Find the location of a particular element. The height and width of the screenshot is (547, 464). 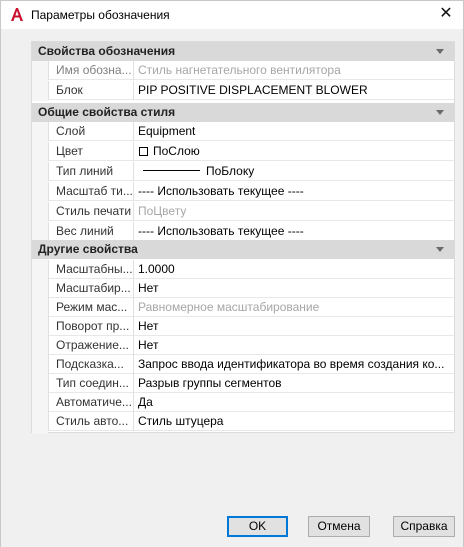

window-title: Параметры обозначения is located at coordinates (100, 15).